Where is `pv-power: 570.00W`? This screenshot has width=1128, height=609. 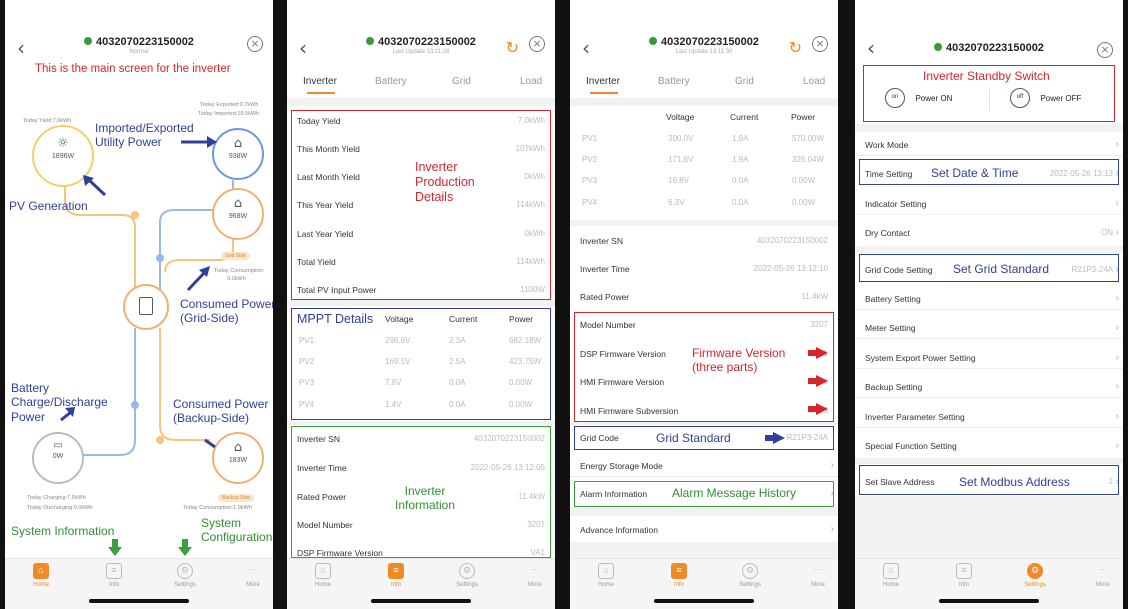
pv-power: 570.00W is located at coordinates (808, 138).